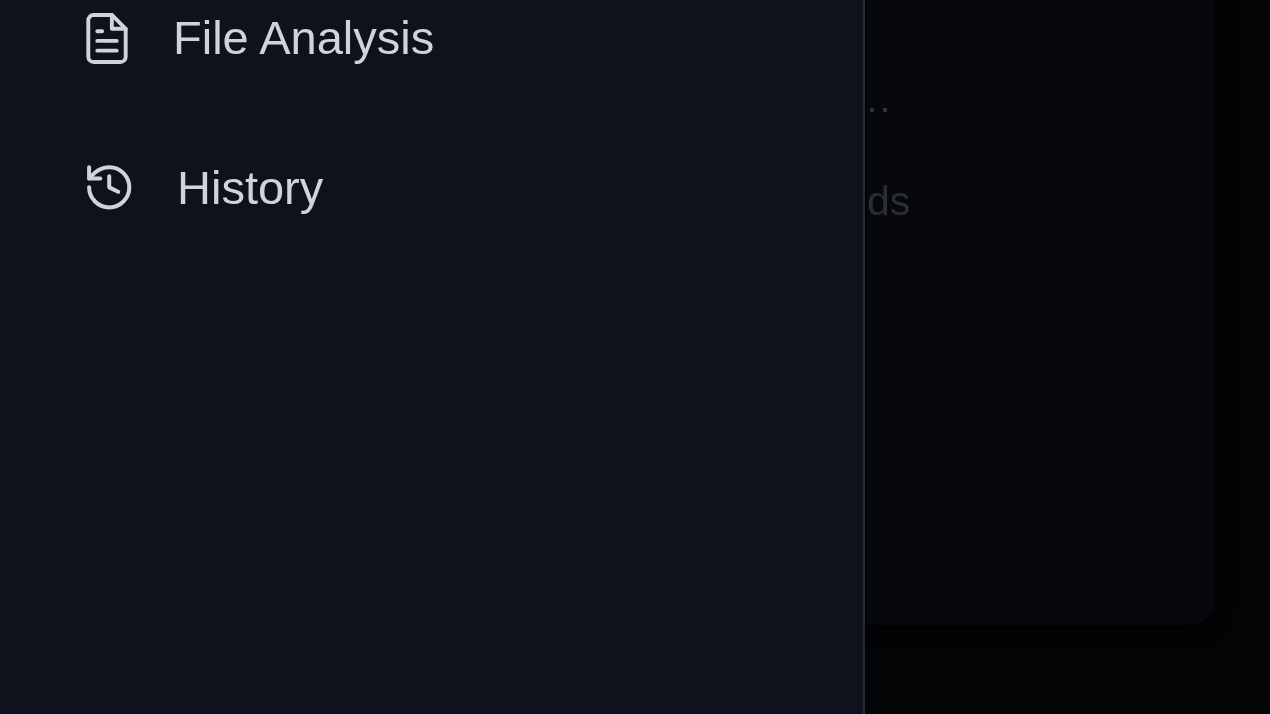 This screenshot has height=714, width=1270. What do you see at coordinates (205, 188) in the screenshot?
I see `drawer-item: History` at bounding box center [205, 188].